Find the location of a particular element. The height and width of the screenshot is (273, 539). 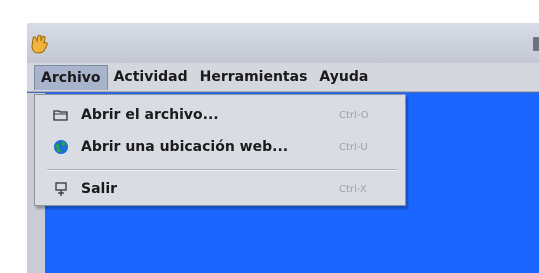

globe-icon is located at coordinates (61, 147).